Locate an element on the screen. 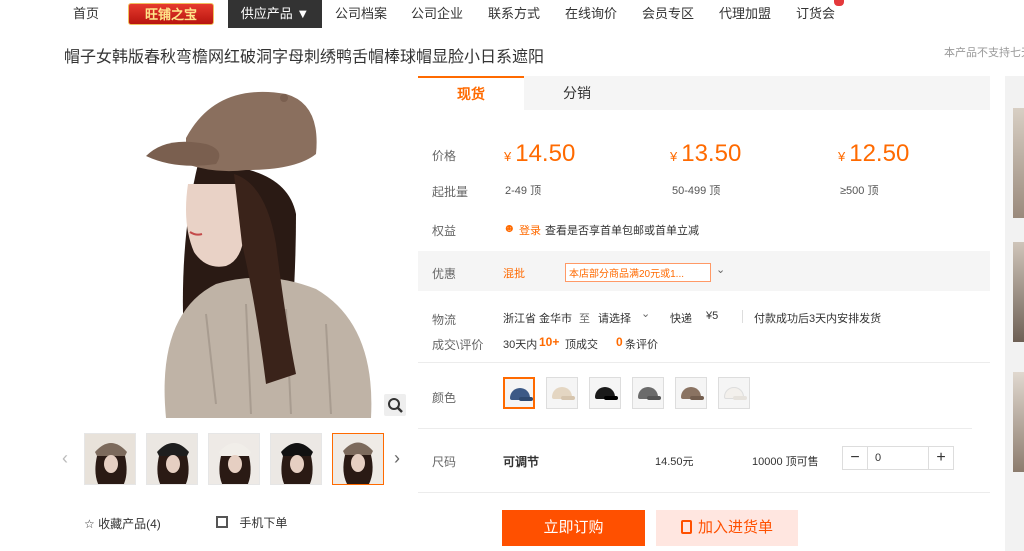  size-stock: 10000 顶可售 is located at coordinates (785, 462).